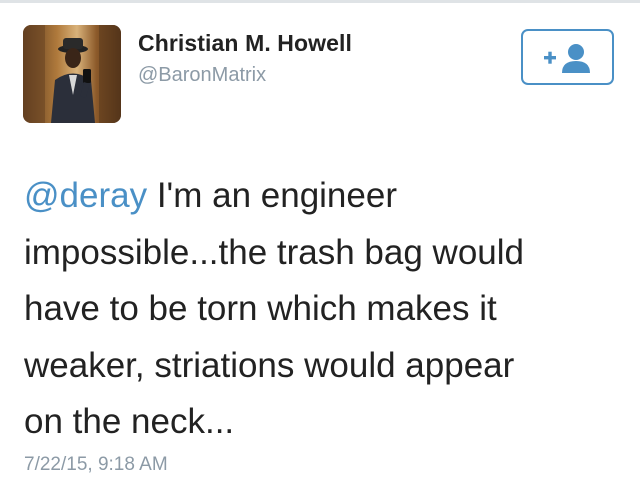 The height and width of the screenshot is (500, 640). What do you see at coordinates (96, 465) in the screenshot?
I see `tweet-timestamp: 7/22/15, 9:18 AM` at bounding box center [96, 465].